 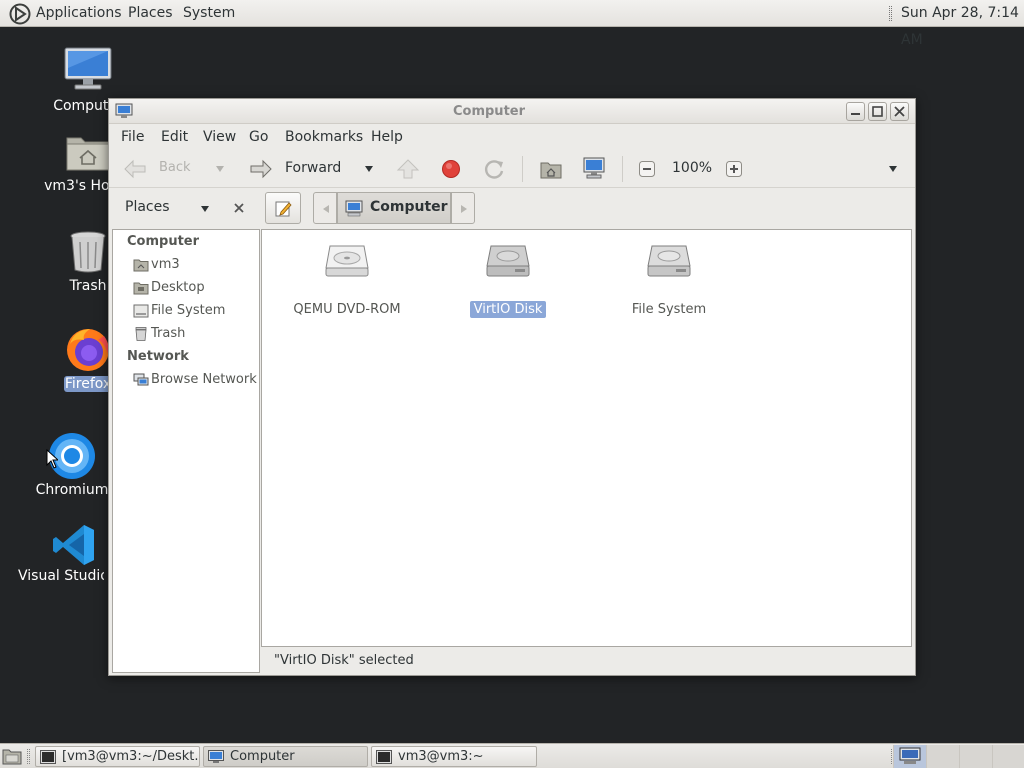 What do you see at coordinates (28, 756) in the screenshot?
I see `panel-handle` at bounding box center [28, 756].